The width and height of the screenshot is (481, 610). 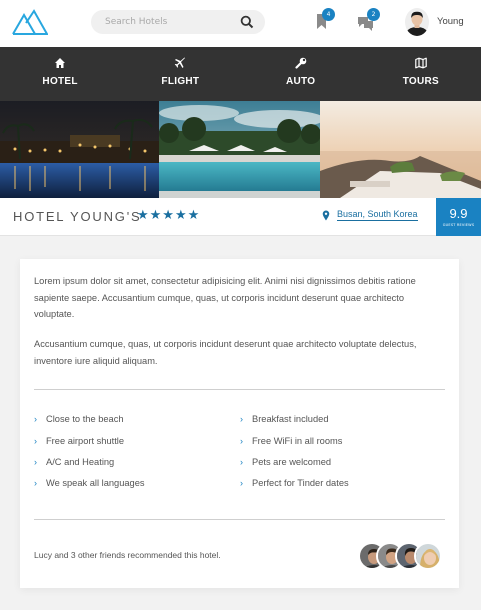 What do you see at coordinates (60, 63) in the screenshot?
I see `home-icon` at bounding box center [60, 63].